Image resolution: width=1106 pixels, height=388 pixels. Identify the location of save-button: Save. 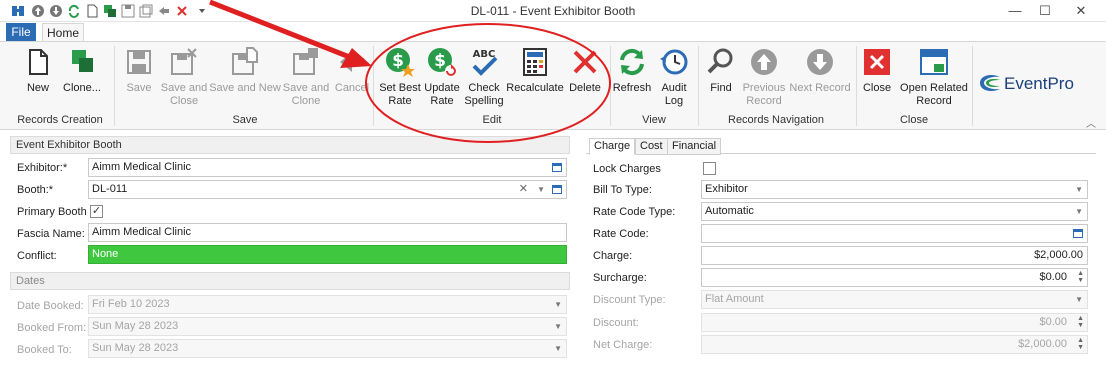
(139, 70).